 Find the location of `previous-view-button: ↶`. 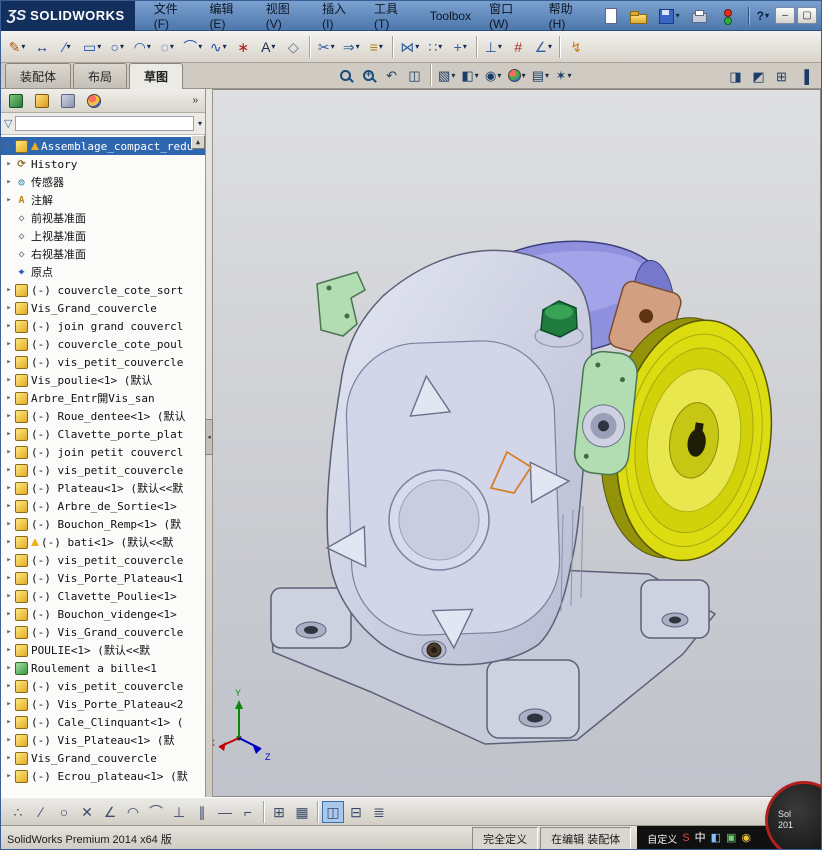

previous-view-button: ↶ is located at coordinates (391, 75).